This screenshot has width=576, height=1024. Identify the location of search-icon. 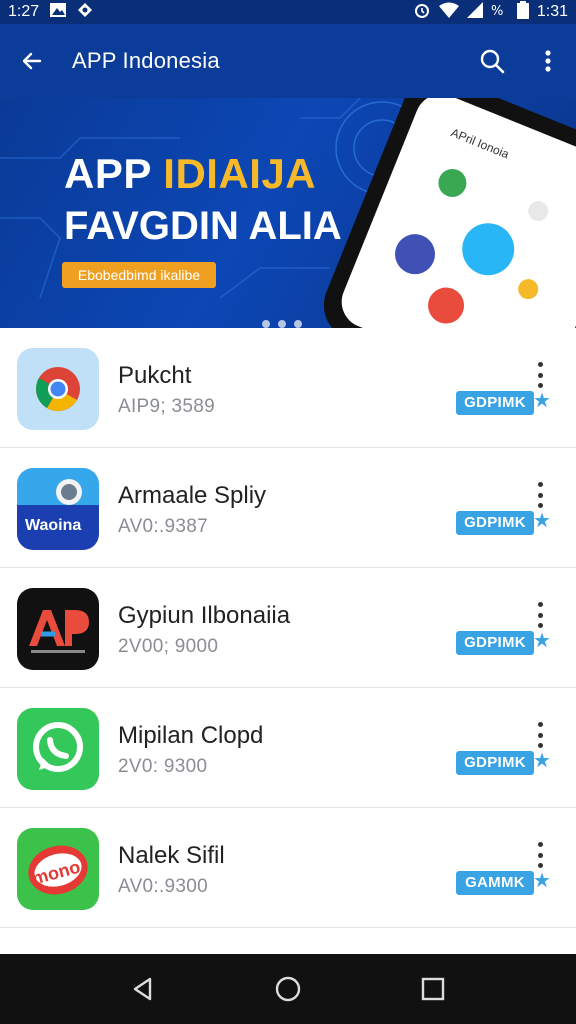
(492, 61).